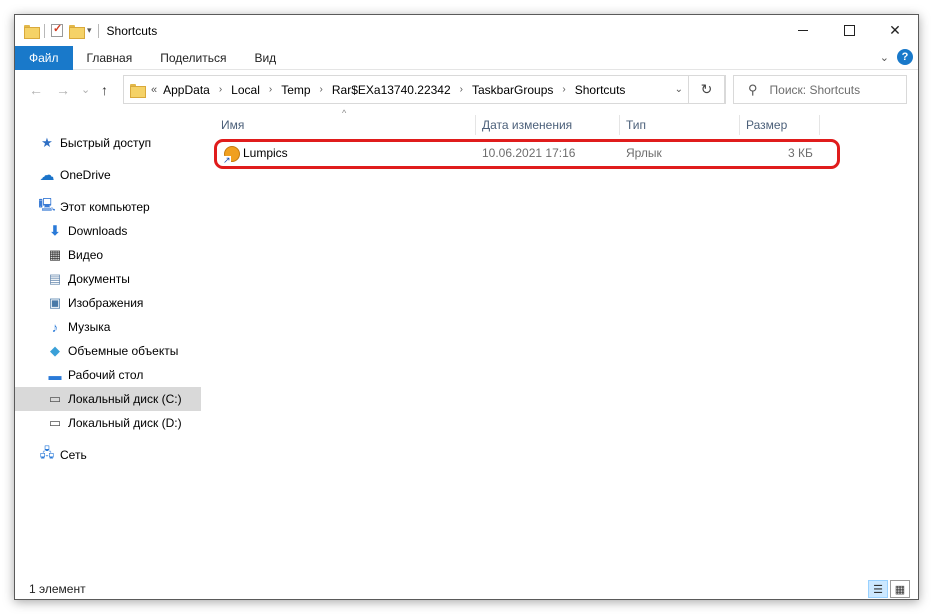 This screenshot has height=614, width=933. What do you see at coordinates (77, 31) in the screenshot?
I see `new-folder-icon` at bounding box center [77, 31].